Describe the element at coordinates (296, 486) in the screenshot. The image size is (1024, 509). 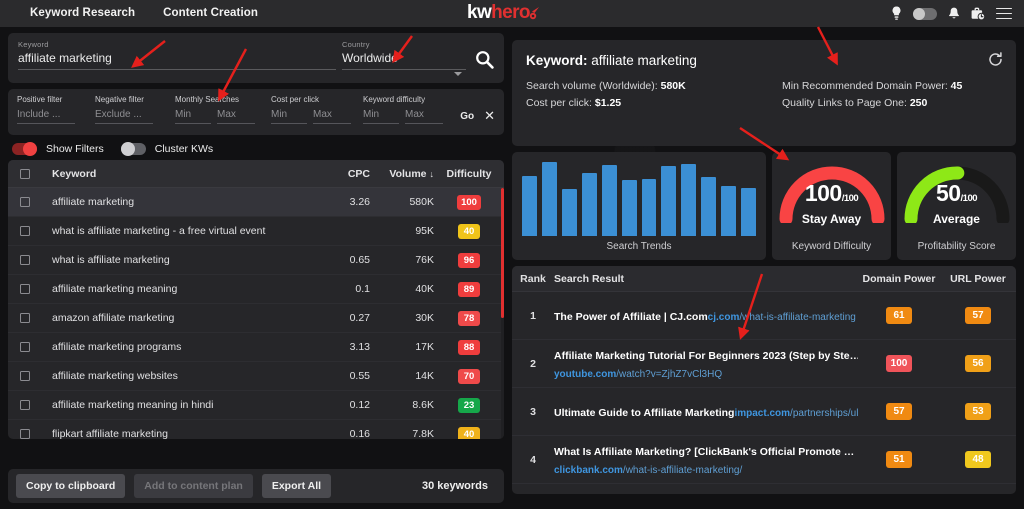
I see `export-all-button: Export All` at that location.